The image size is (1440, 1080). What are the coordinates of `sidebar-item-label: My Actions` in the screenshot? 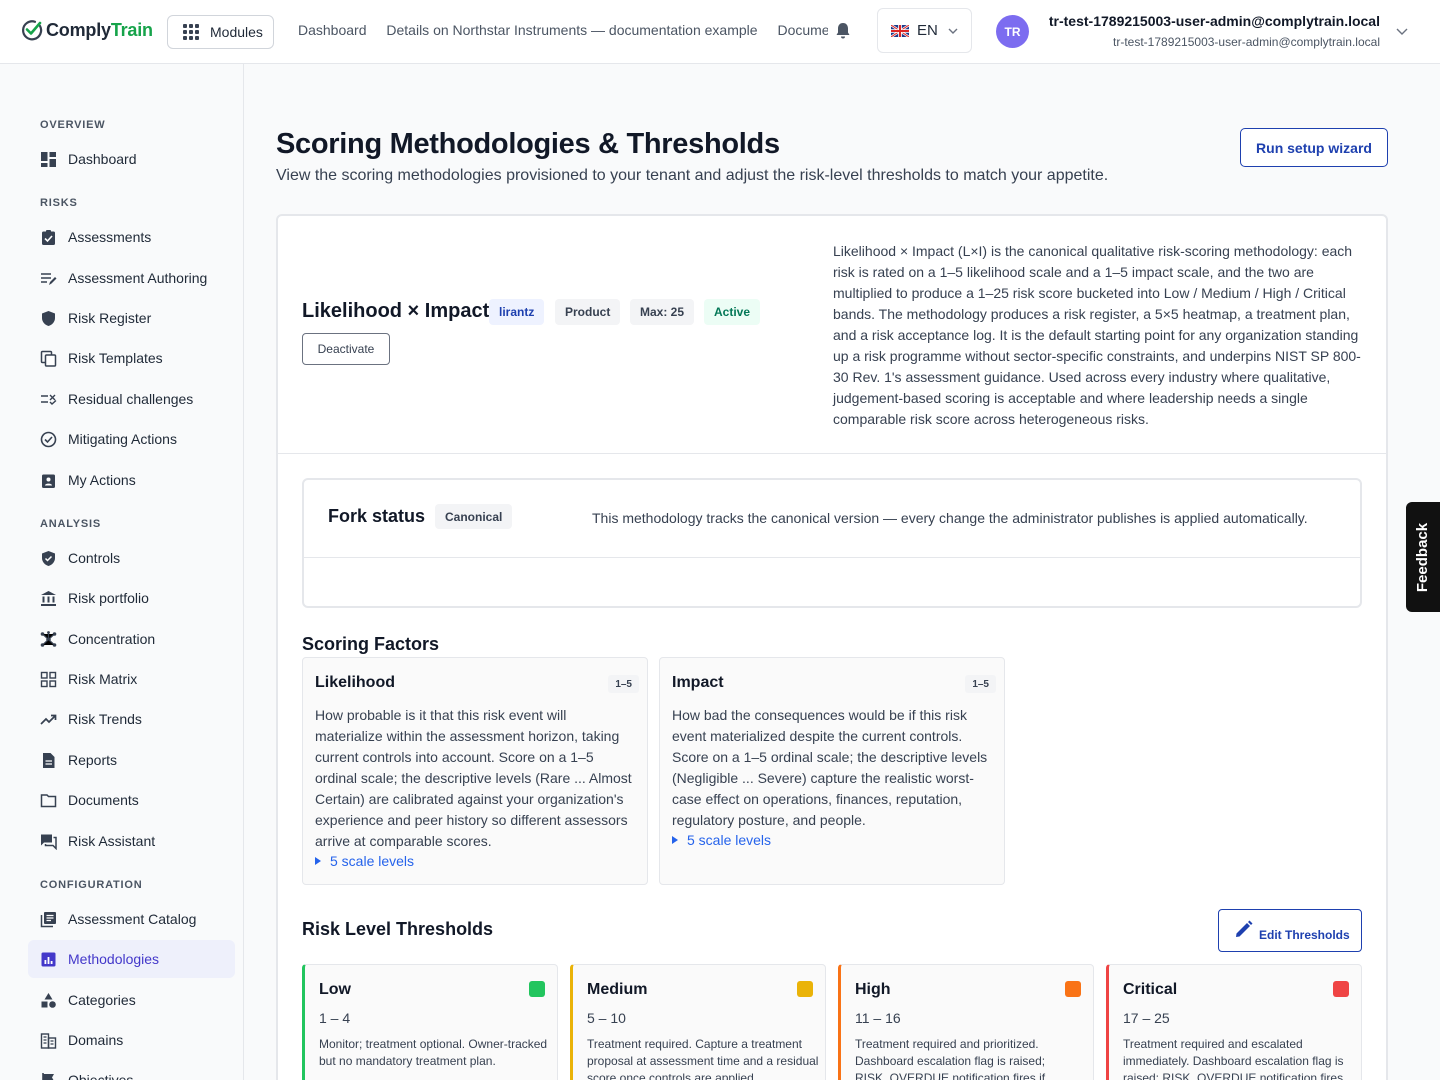 It's located at (102, 480).